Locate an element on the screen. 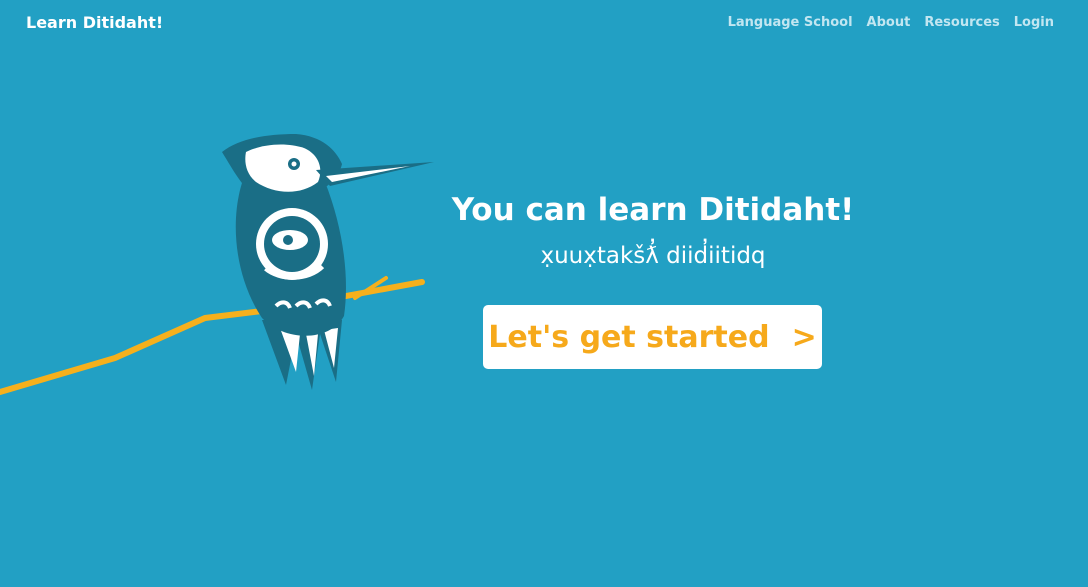  brand-link: Learn Ditidaht! is located at coordinates (94, 22).